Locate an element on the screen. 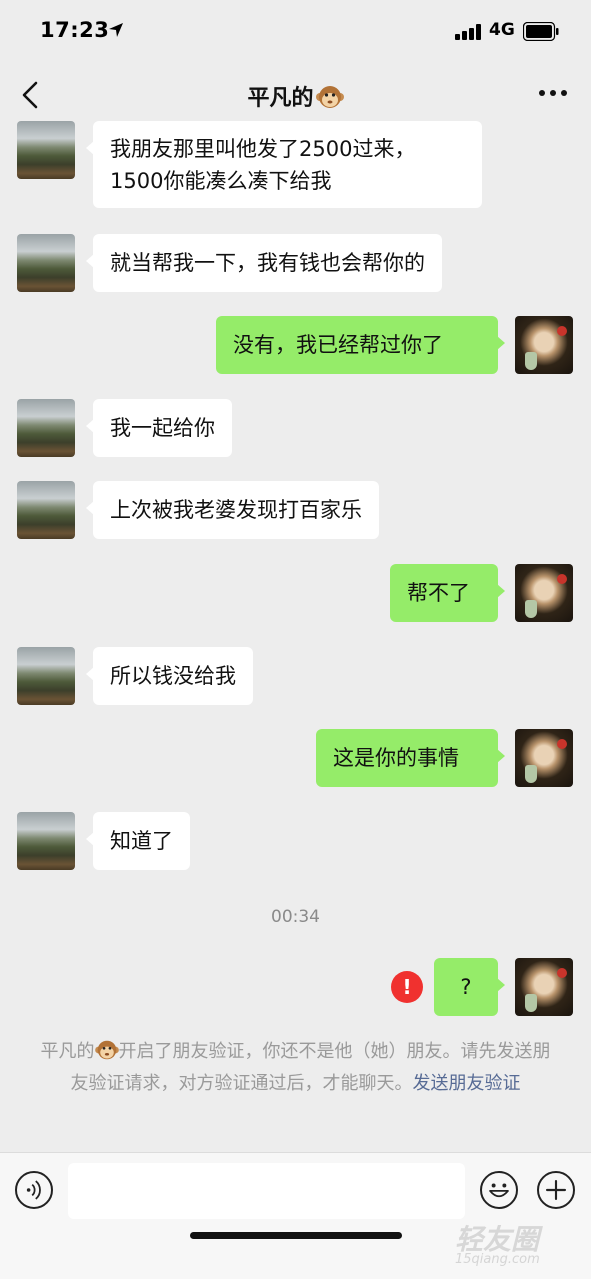 The height and width of the screenshot is (1279, 591). emoji-icon is located at coordinates (499, 1190).